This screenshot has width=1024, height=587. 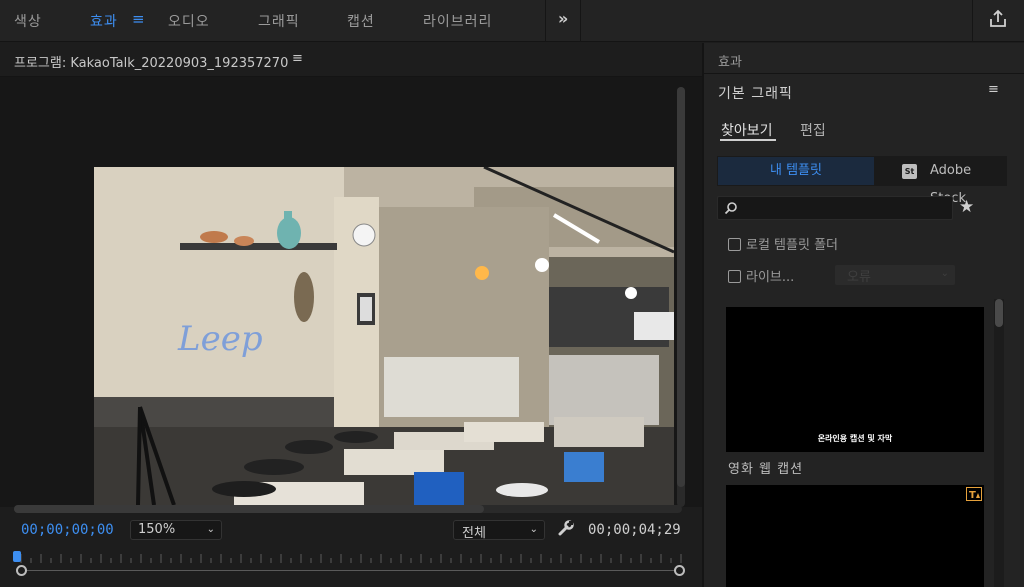 I want to click on scrub-start-handle, so click(x=21, y=570).